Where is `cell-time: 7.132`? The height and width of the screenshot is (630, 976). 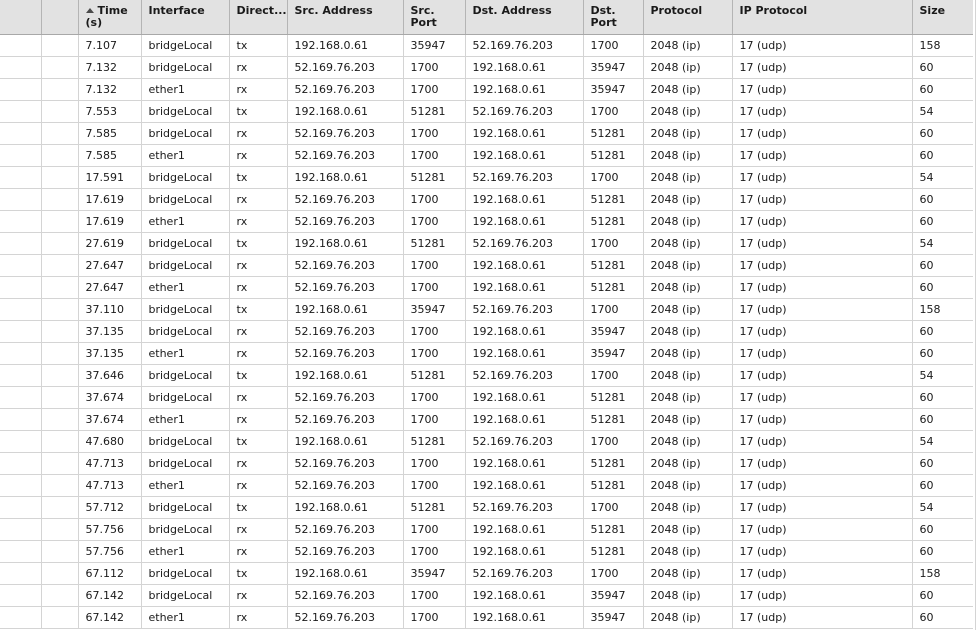 cell-time: 7.132 is located at coordinates (110, 67).